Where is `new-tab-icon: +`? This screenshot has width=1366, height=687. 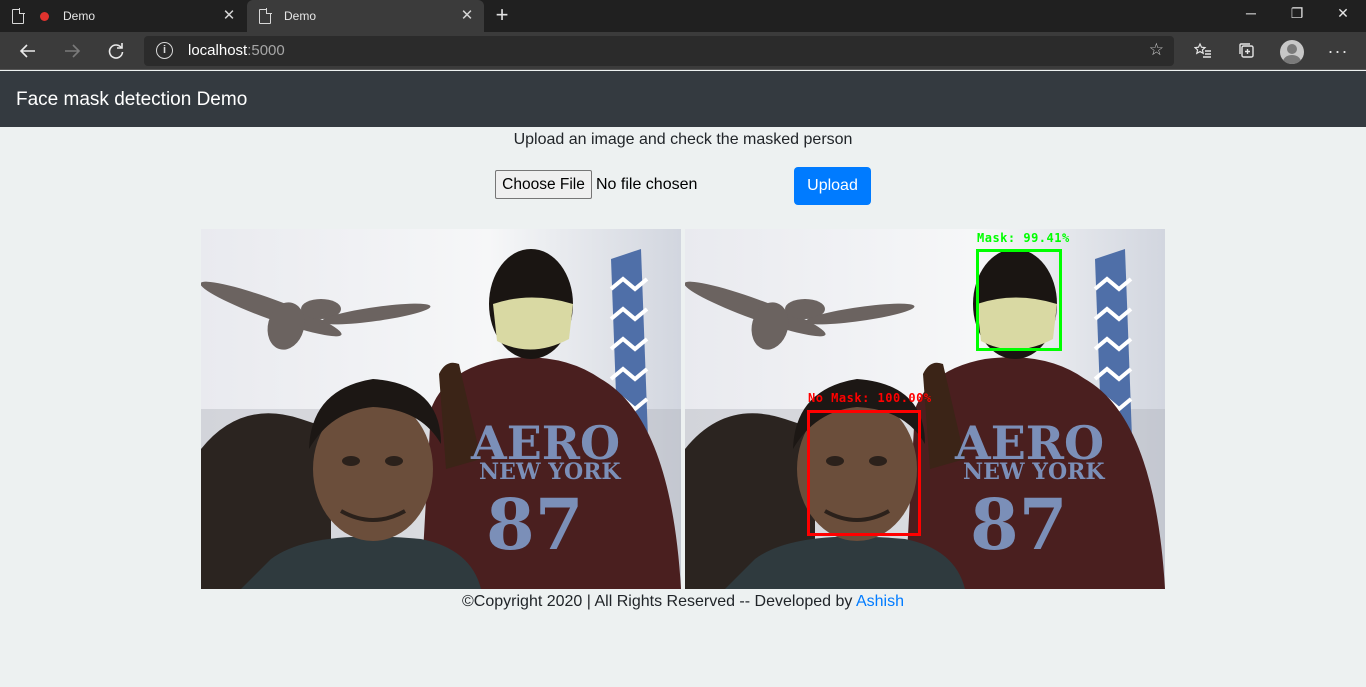 new-tab-icon: + is located at coordinates (502, 16).